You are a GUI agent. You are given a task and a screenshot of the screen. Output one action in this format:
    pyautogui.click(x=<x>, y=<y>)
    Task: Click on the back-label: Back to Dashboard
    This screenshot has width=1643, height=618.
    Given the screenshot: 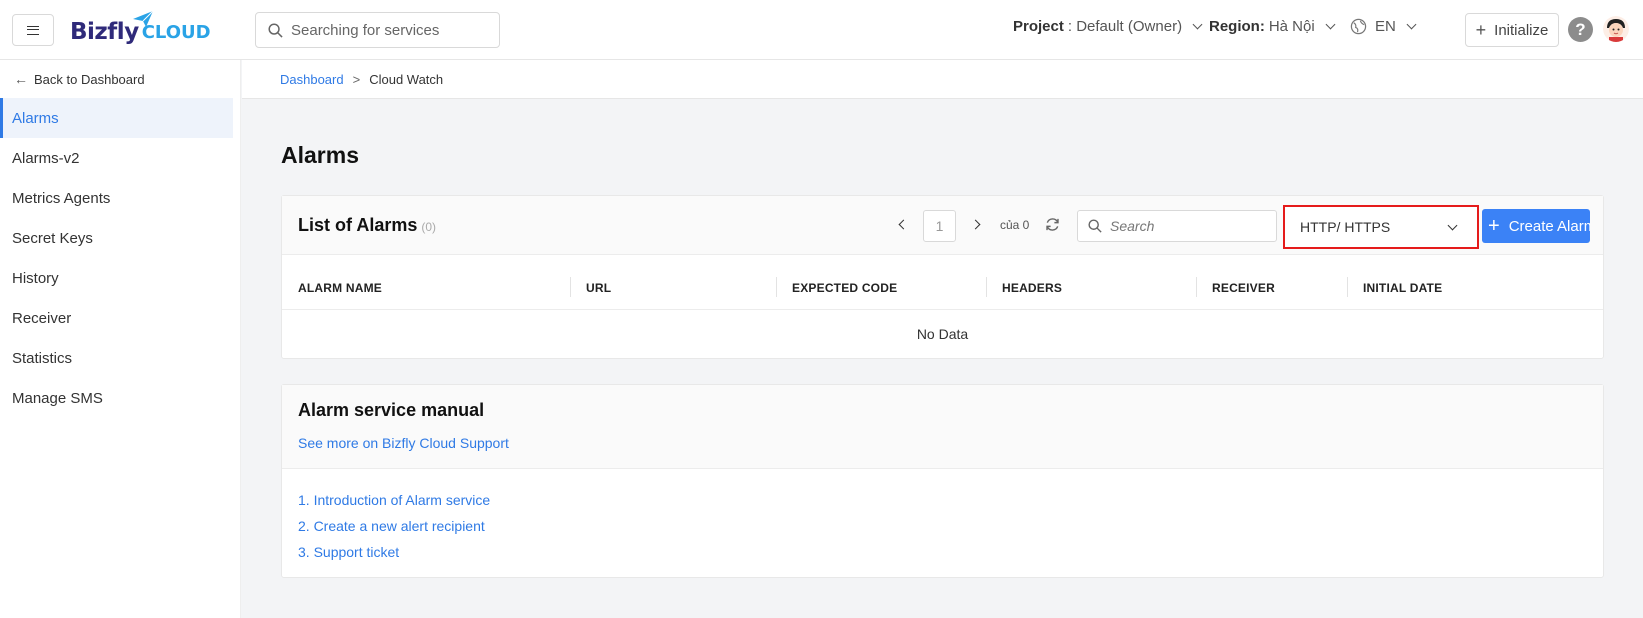 What is the action you would take?
    pyautogui.click(x=89, y=79)
    